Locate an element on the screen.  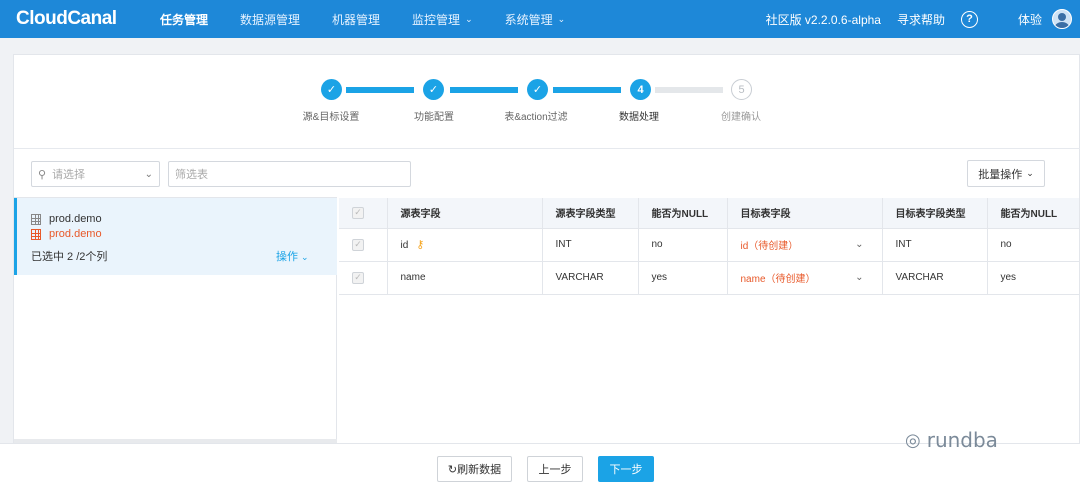
step-1-check-icon: ✓ is located at coordinates (331, 89).